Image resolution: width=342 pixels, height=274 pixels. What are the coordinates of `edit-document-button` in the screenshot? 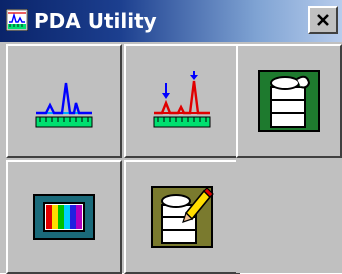 It's located at (182, 217).